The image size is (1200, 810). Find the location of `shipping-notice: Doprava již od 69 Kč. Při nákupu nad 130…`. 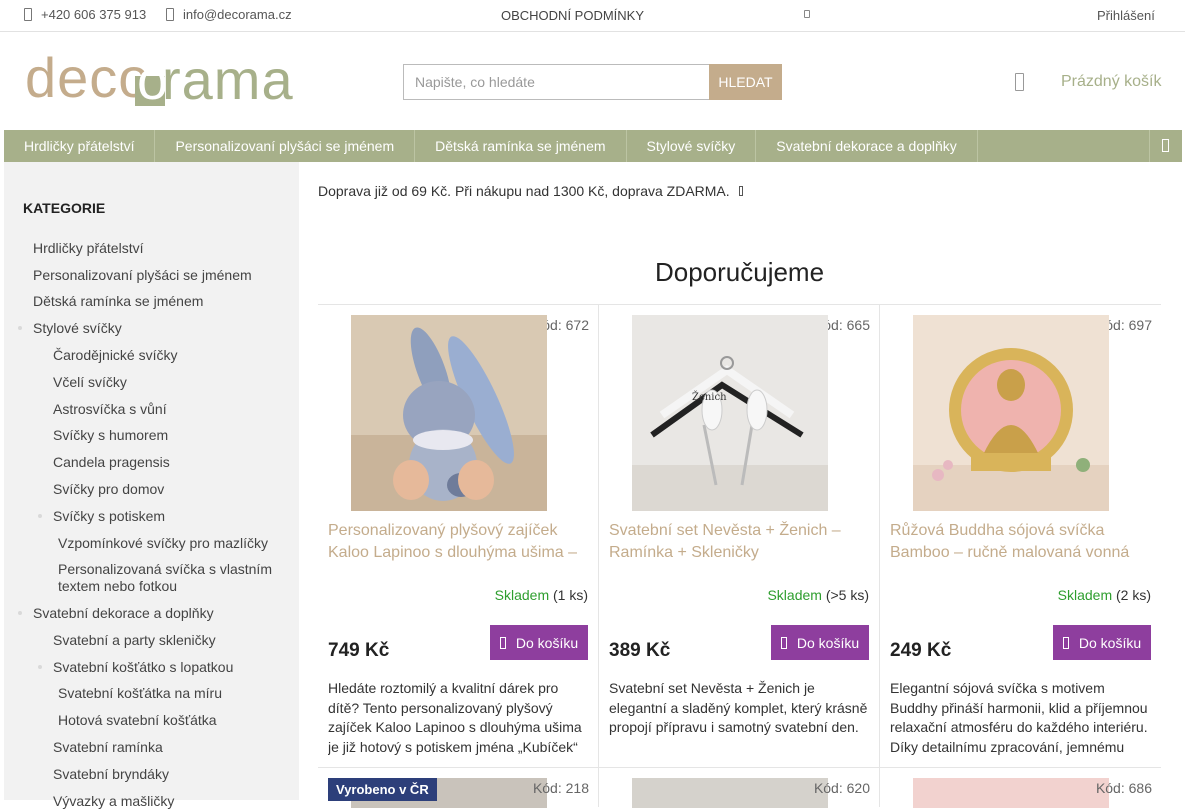

shipping-notice: Doprava již od 69 Kč. Při nákupu nad 130… is located at coordinates (530, 191).